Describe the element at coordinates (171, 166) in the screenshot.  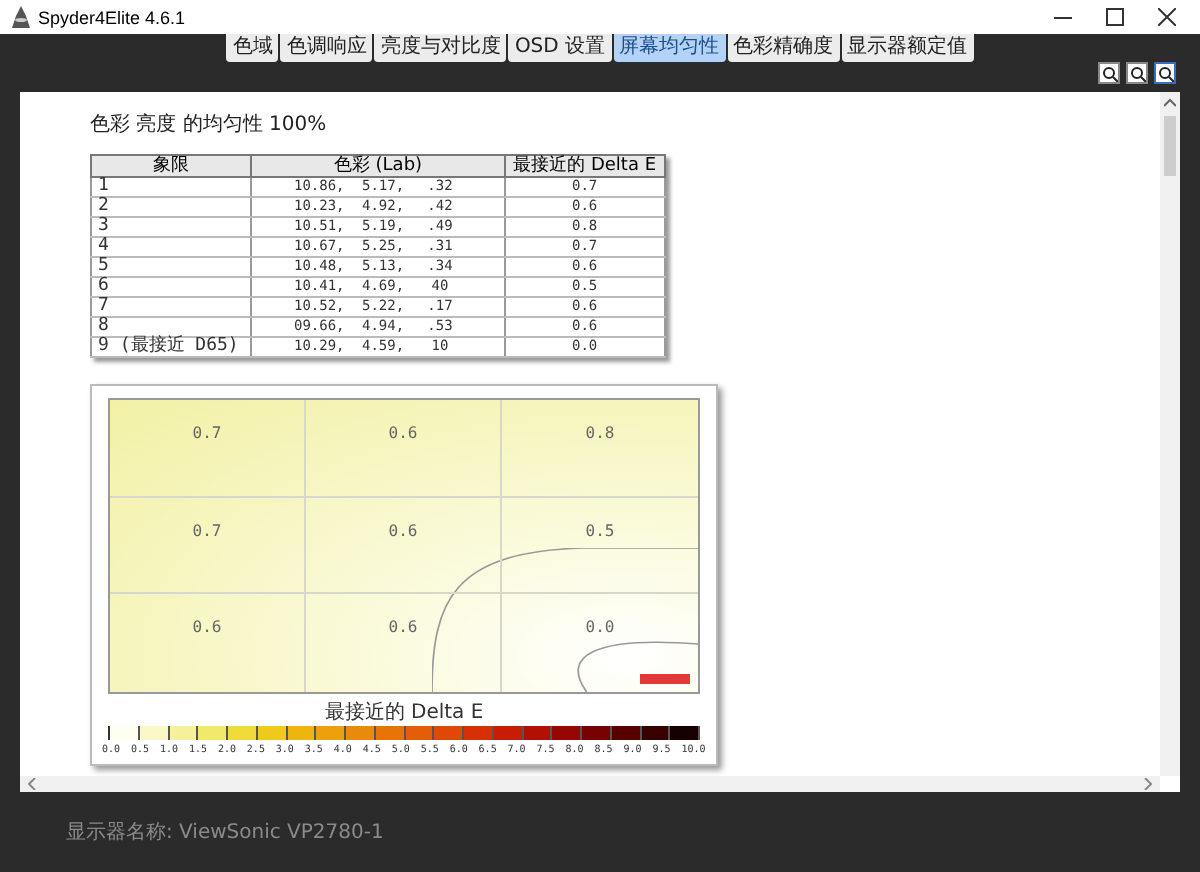
I see `column-header: 象限` at that location.